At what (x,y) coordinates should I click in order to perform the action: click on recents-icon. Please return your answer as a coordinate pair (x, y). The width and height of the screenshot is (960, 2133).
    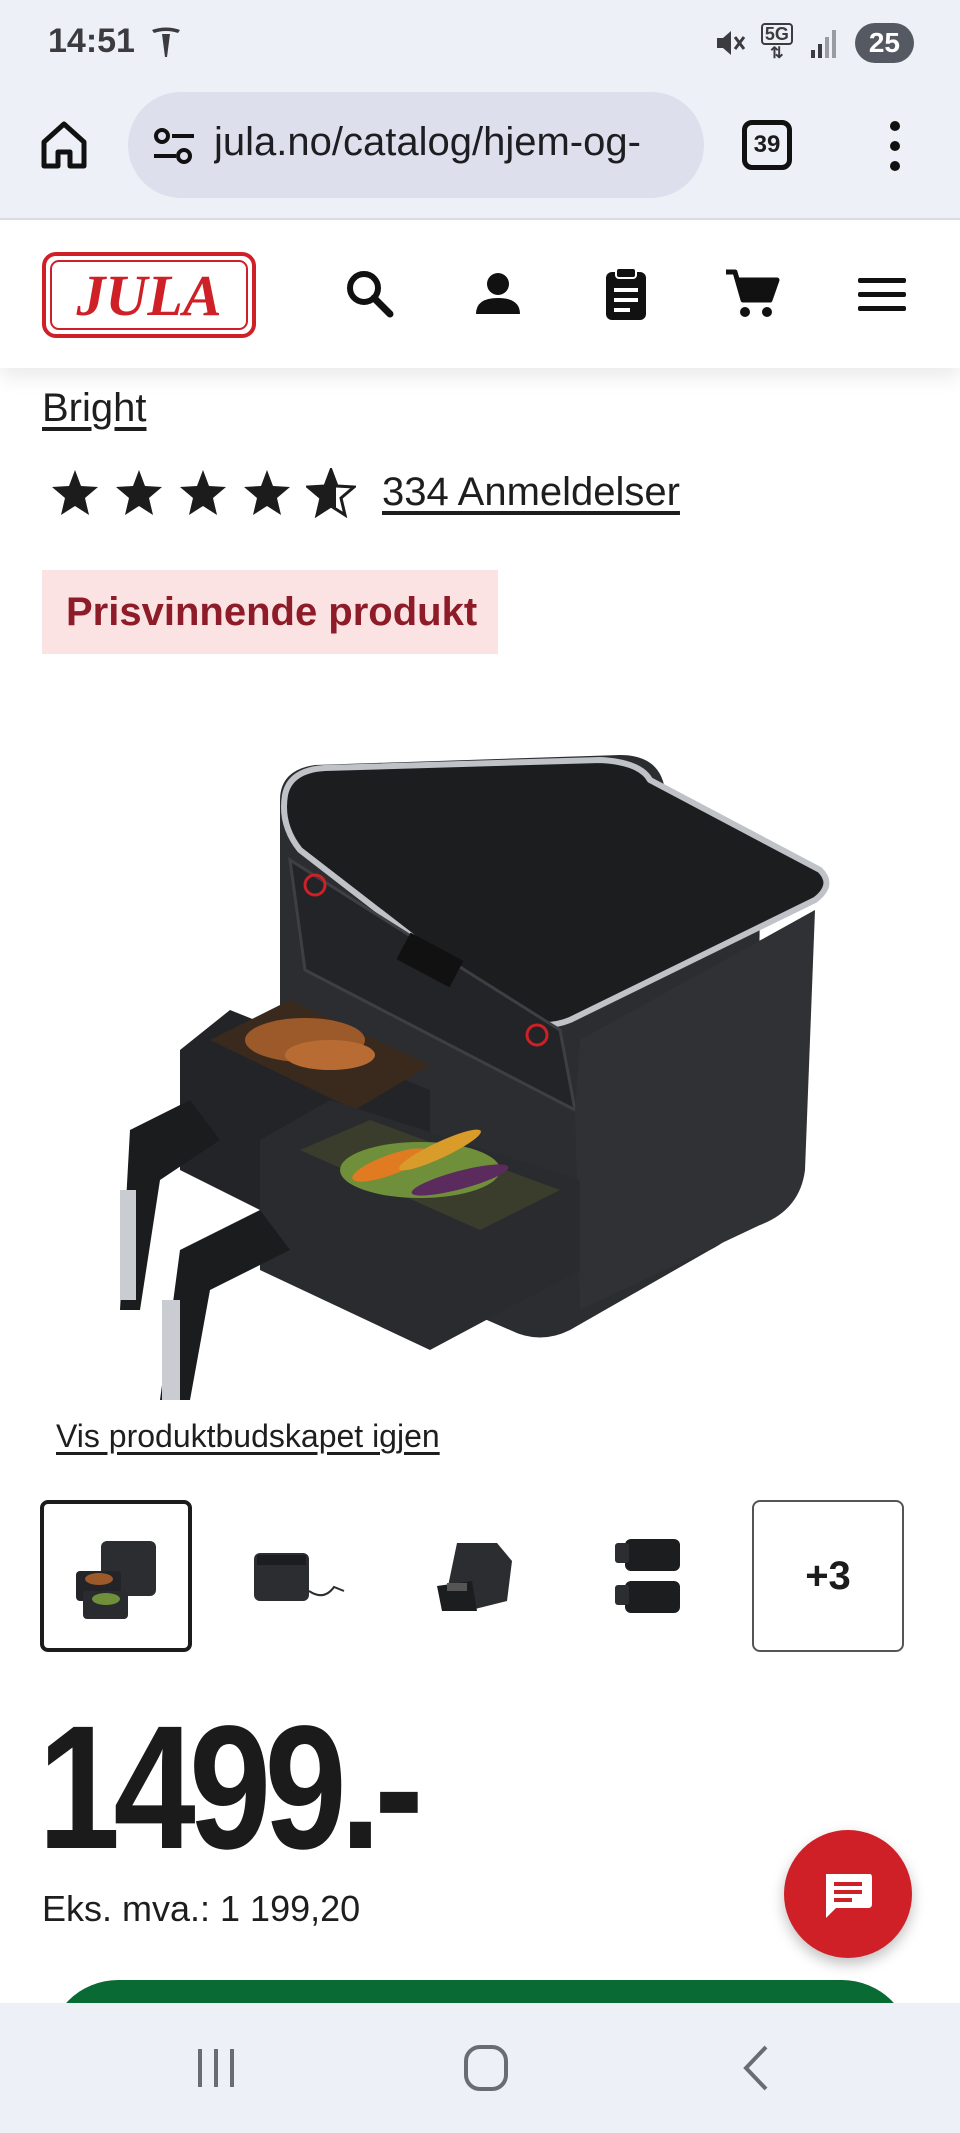
    Looking at the image, I should click on (216, 2068).